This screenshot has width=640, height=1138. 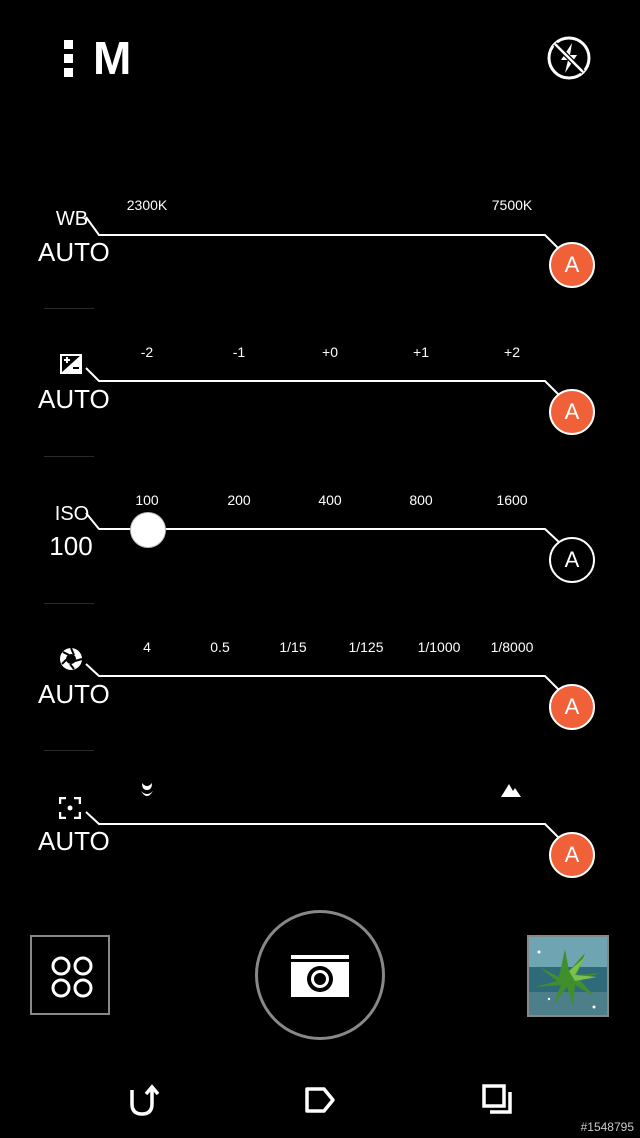 I want to click on shutter-tick: 1/15, so click(x=293, y=647).